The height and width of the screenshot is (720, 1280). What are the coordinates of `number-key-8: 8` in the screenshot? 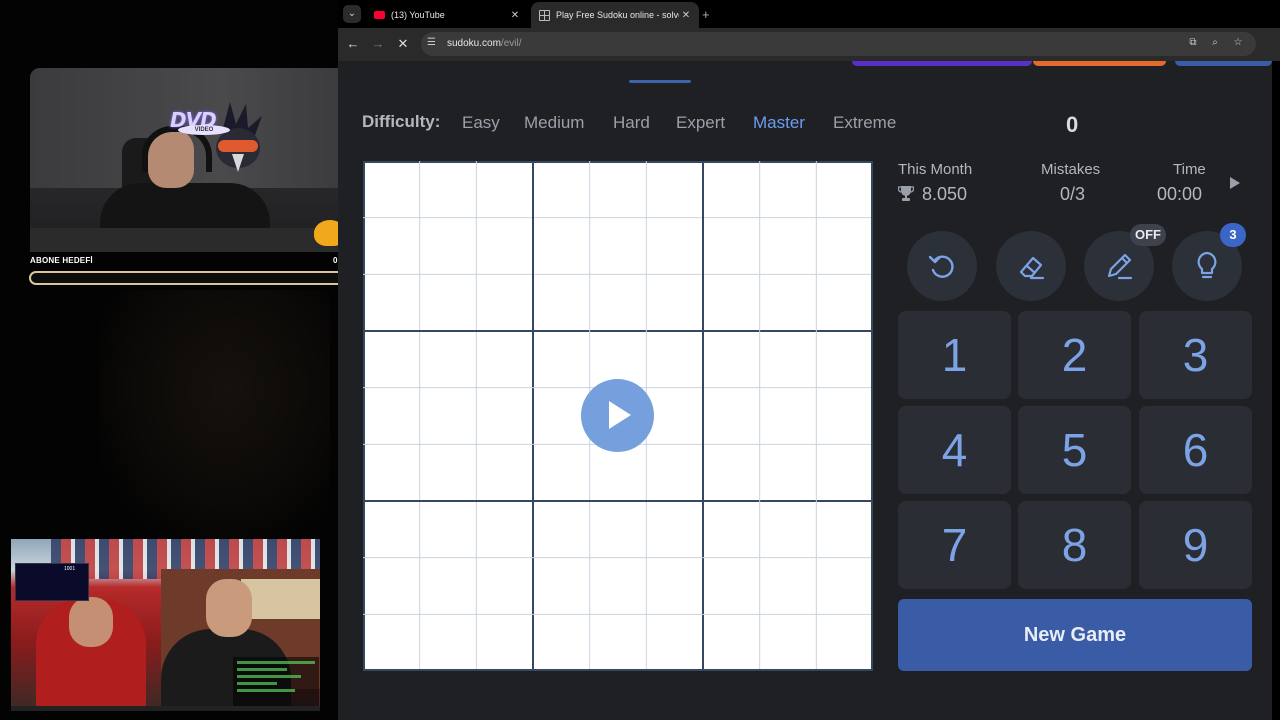 It's located at (1074, 545).